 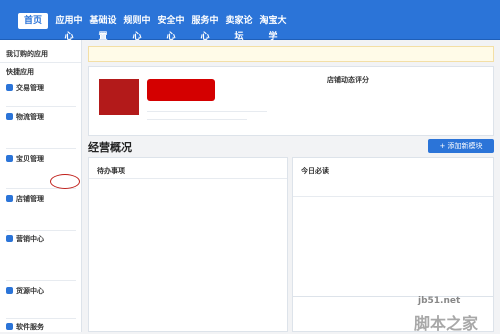 What do you see at coordinates (239, 27) in the screenshot?
I see `nav-forum: 卖家论坛` at bounding box center [239, 27].